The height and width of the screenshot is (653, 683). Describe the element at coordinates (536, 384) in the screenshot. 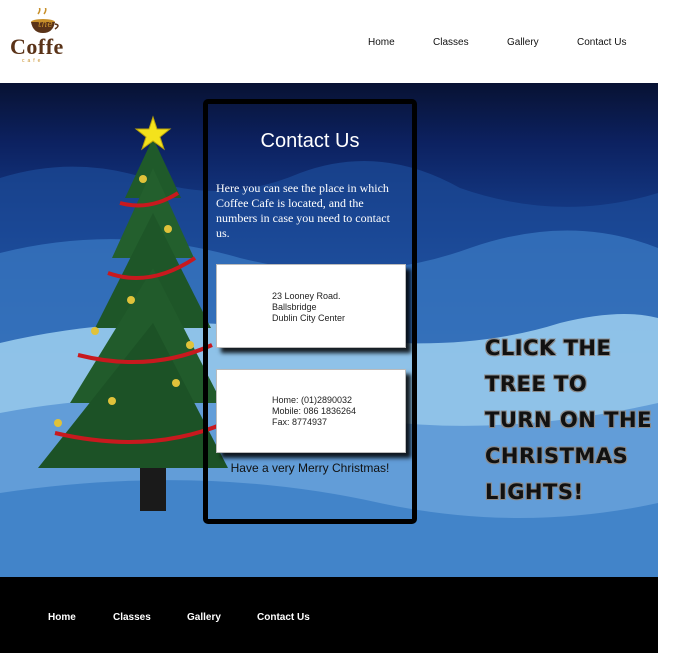

I see `prompt-line: tree to` at that location.